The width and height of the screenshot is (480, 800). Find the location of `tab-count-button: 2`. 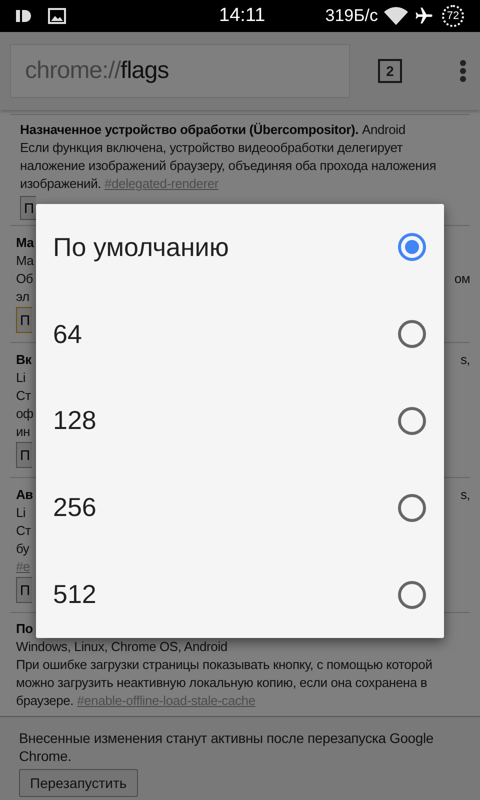

tab-count-button: 2 is located at coordinates (390, 71).